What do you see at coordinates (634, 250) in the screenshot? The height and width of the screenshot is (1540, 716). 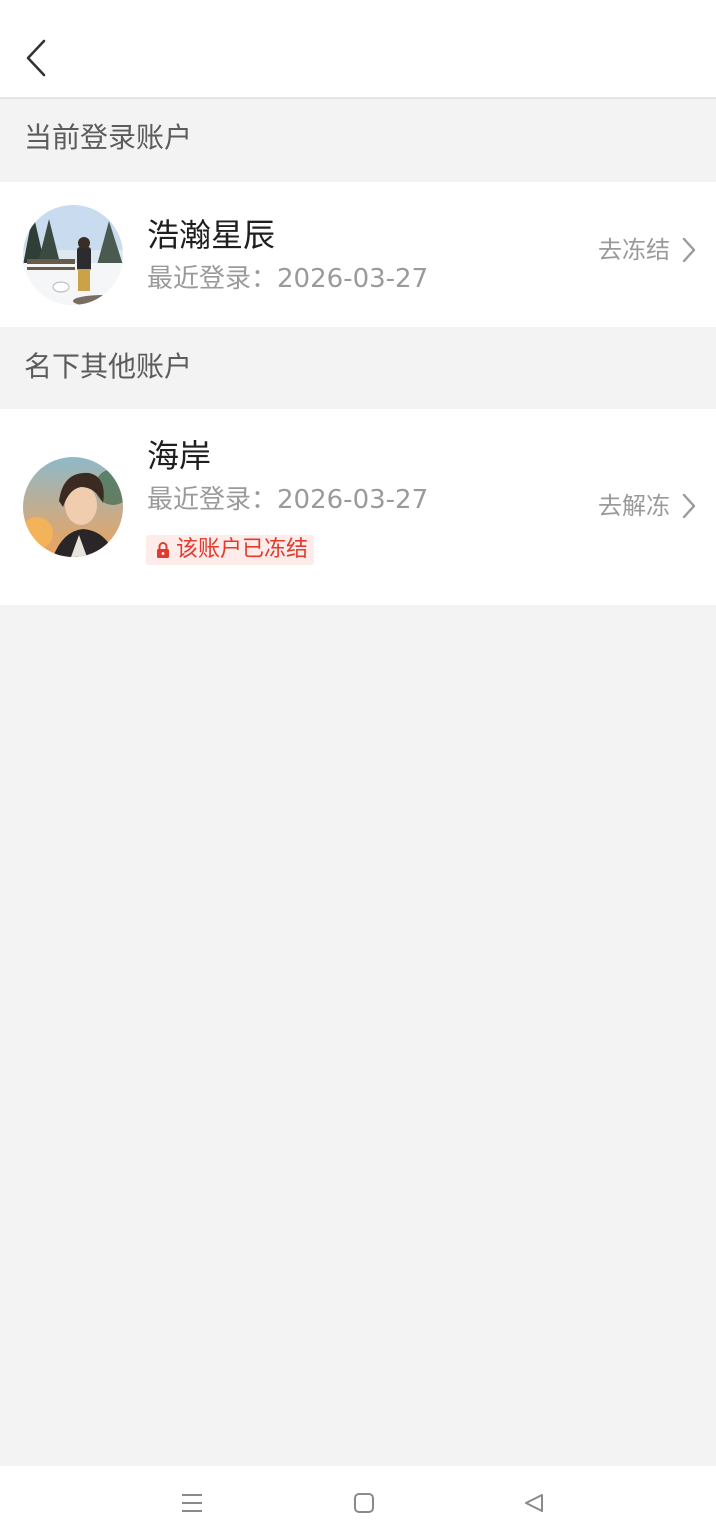 I see `freeze-label: 去冻结` at bounding box center [634, 250].